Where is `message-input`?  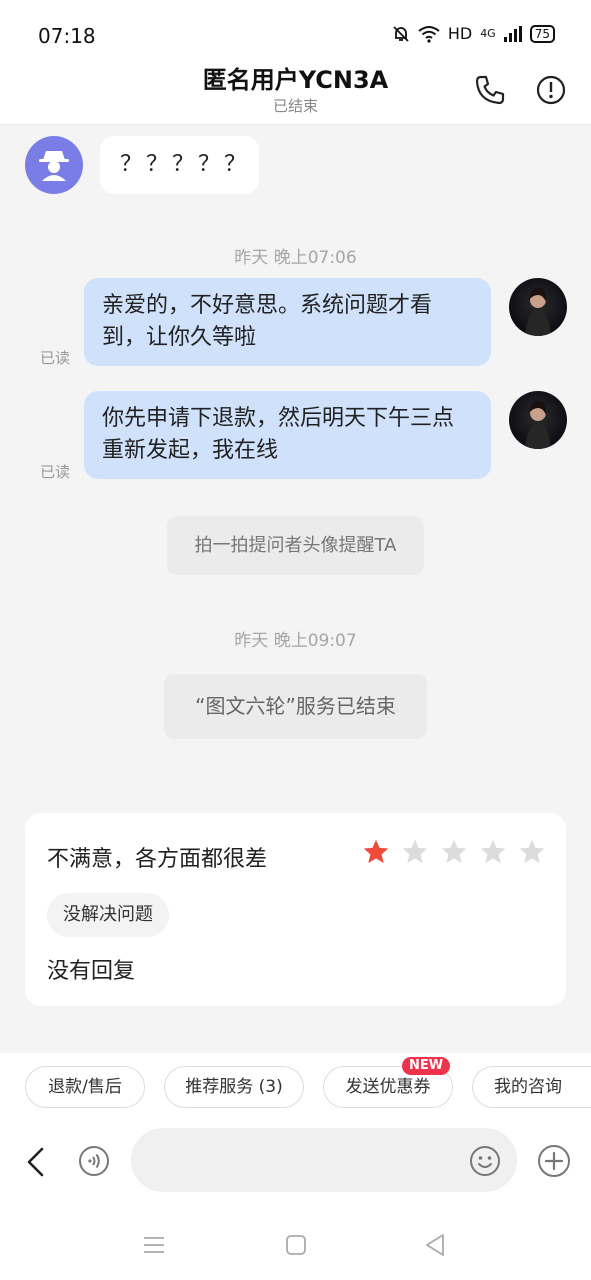 message-input is located at coordinates (324, 1160).